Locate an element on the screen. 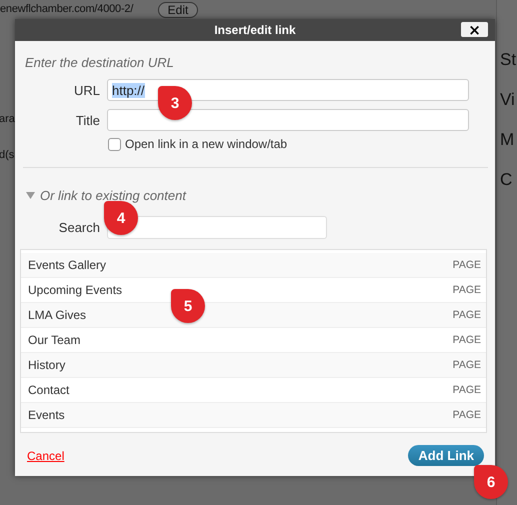  result-item: Events Gallery PAGE is located at coordinates (253, 265).